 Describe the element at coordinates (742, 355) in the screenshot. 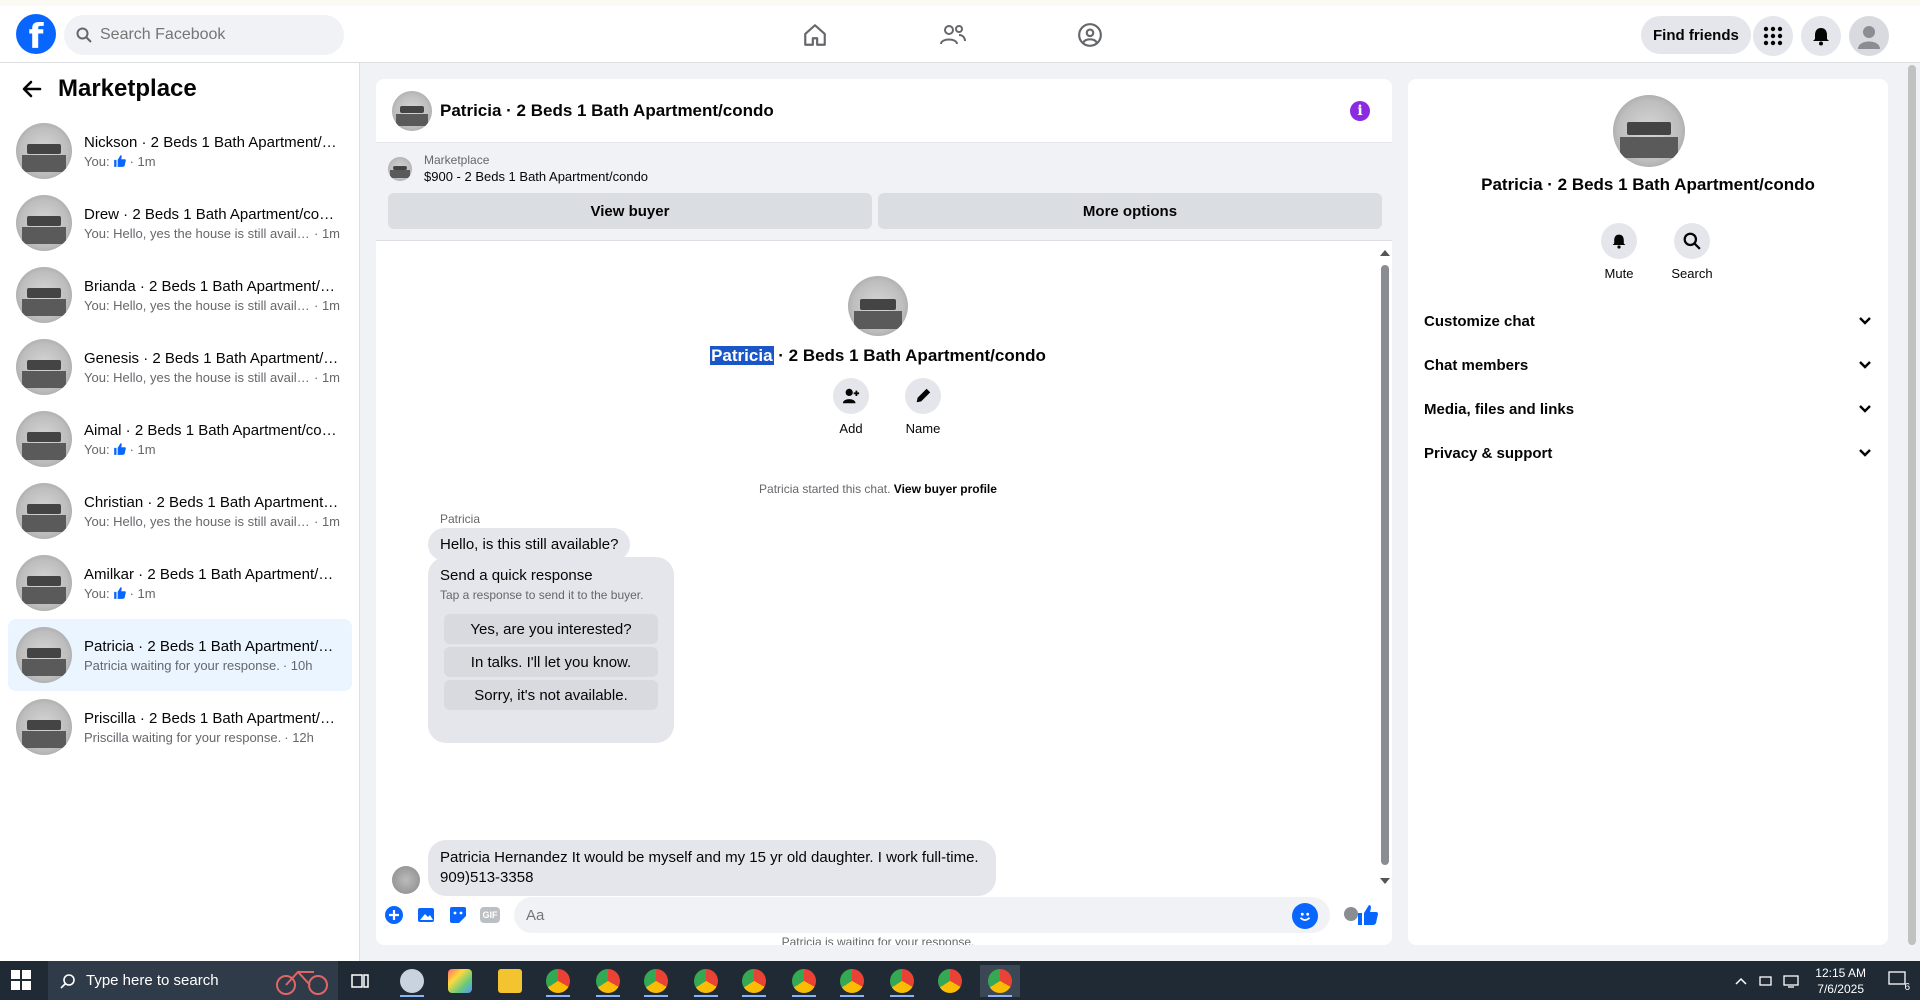

I see `highlighted-name: Patricia` at that location.